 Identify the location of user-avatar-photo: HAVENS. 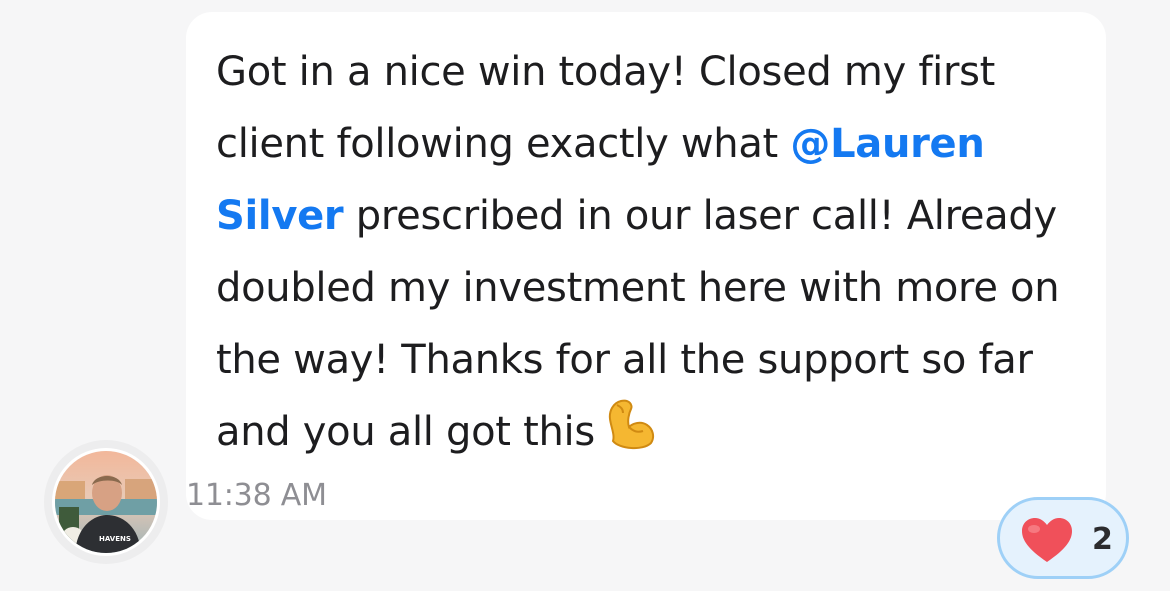
(106, 502).